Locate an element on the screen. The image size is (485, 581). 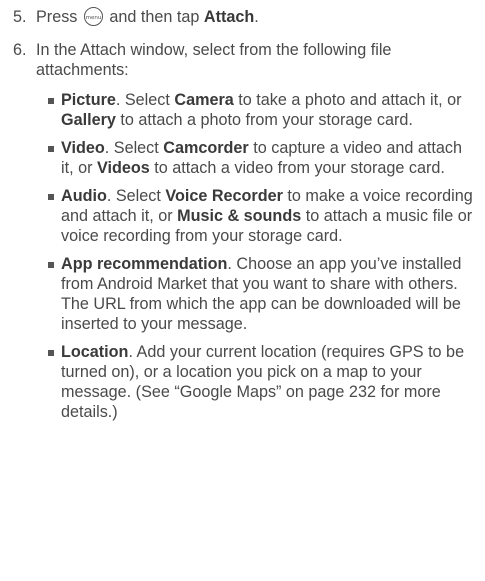
svg-text: menu is located at coordinates (94, 18).